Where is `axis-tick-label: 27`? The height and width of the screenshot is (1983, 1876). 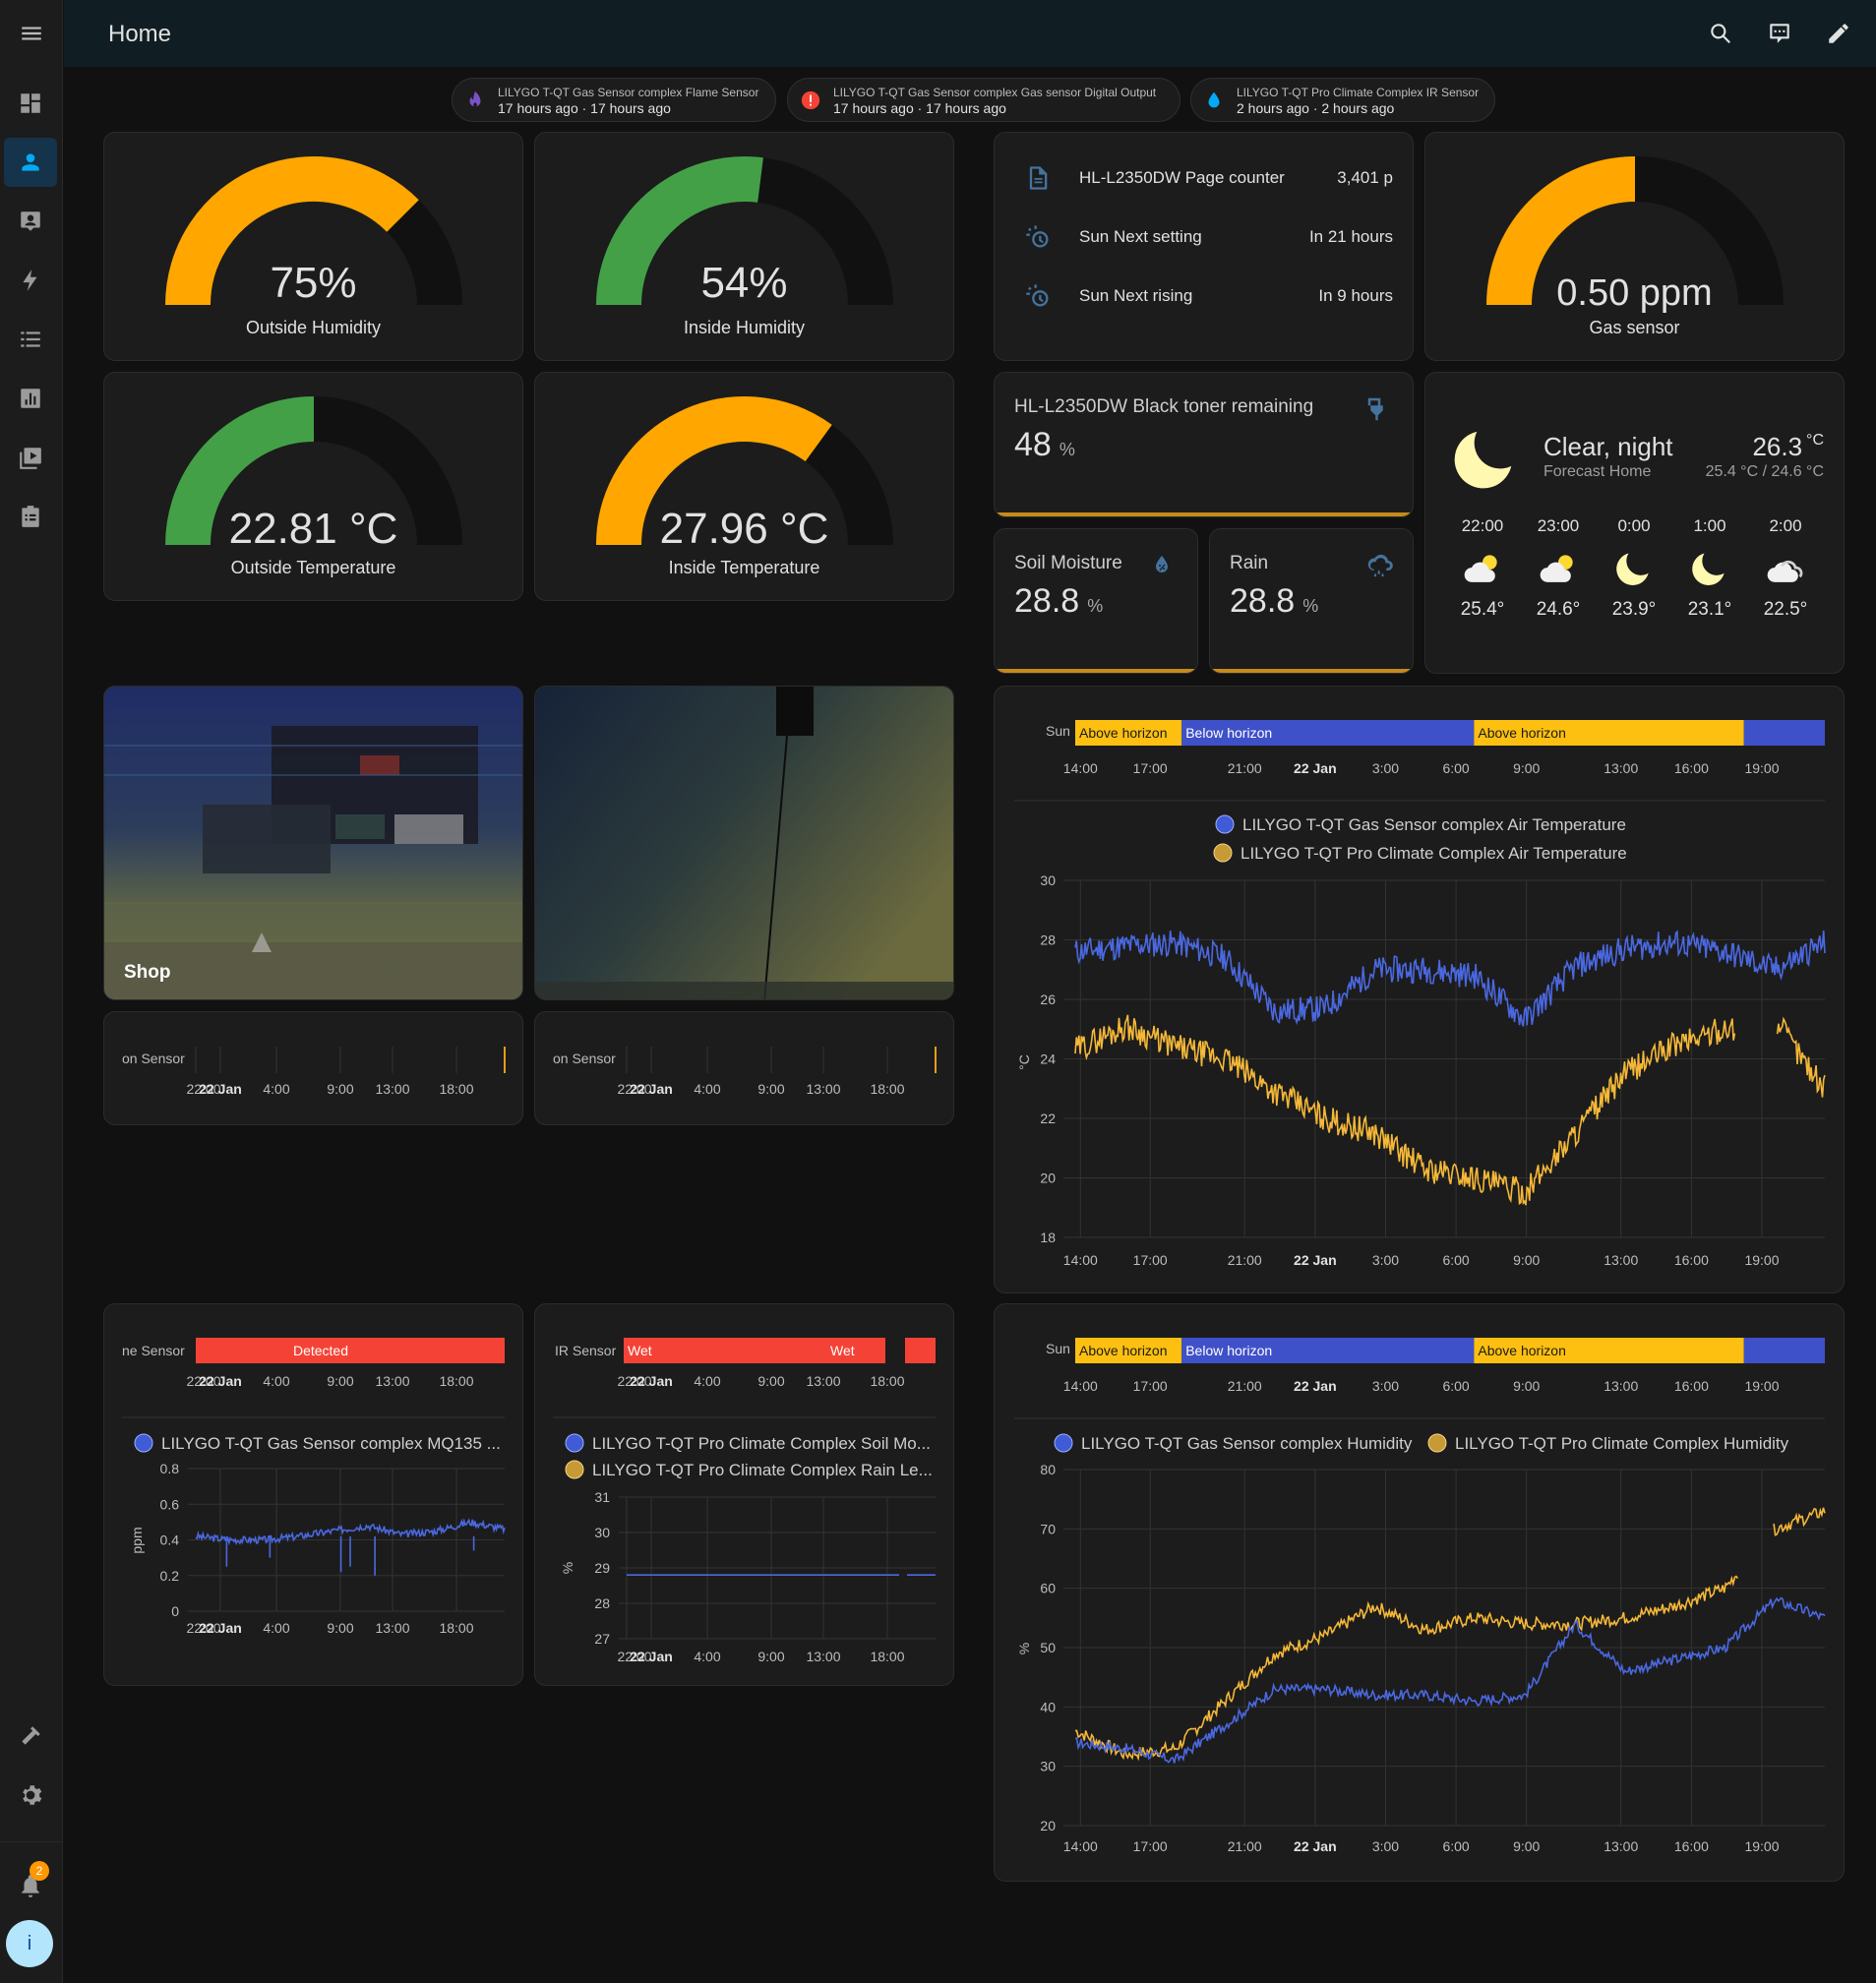 axis-tick-label: 27 is located at coordinates (602, 1639).